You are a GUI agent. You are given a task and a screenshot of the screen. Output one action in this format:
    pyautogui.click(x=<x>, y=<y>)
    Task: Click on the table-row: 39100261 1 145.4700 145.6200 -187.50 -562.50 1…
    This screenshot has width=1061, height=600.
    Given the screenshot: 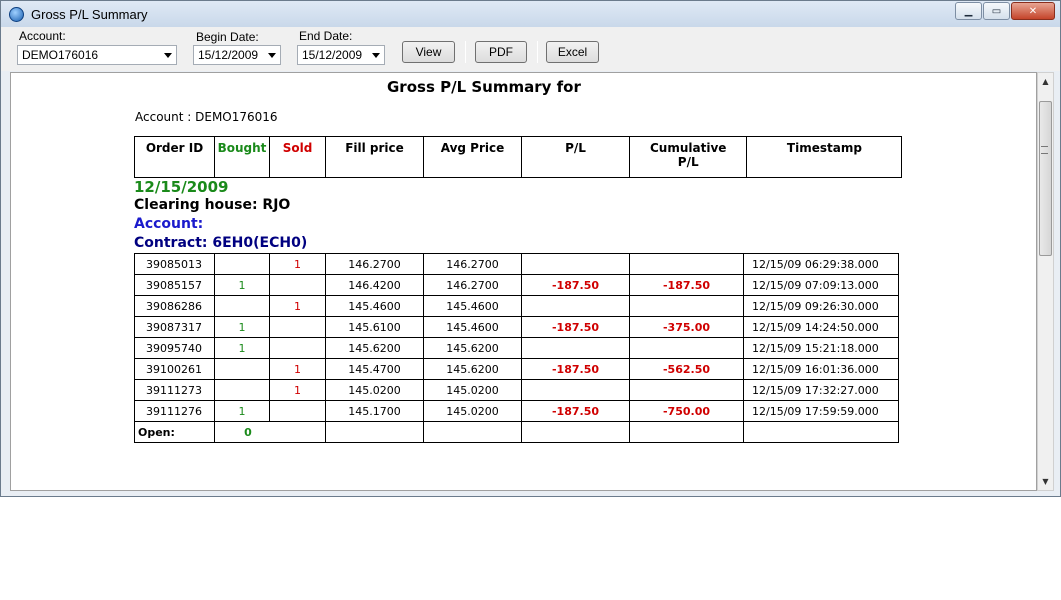 What is the action you would take?
    pyautogui.click(x=516, y=369)
    